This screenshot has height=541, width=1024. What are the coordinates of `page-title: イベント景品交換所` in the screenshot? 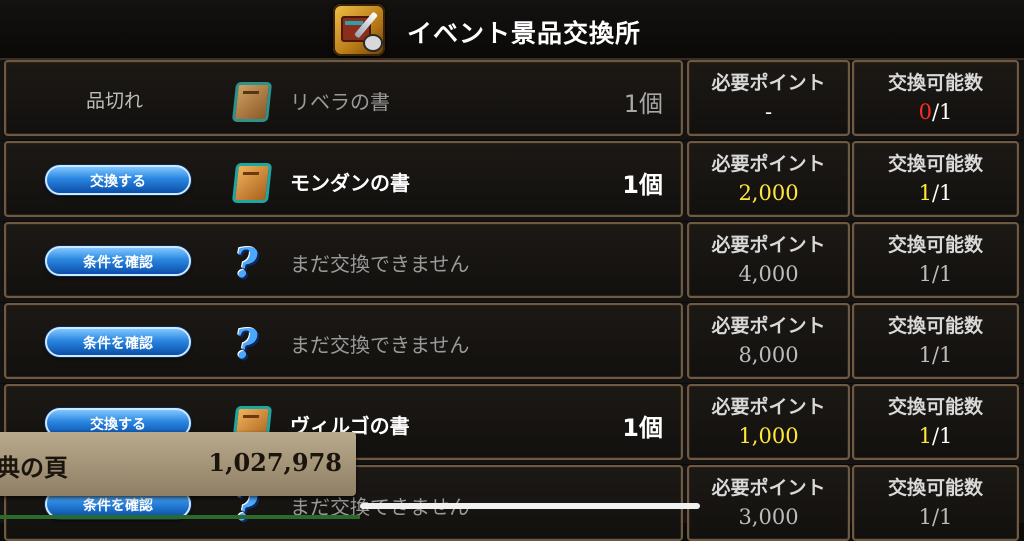 It's located at (524, 33).